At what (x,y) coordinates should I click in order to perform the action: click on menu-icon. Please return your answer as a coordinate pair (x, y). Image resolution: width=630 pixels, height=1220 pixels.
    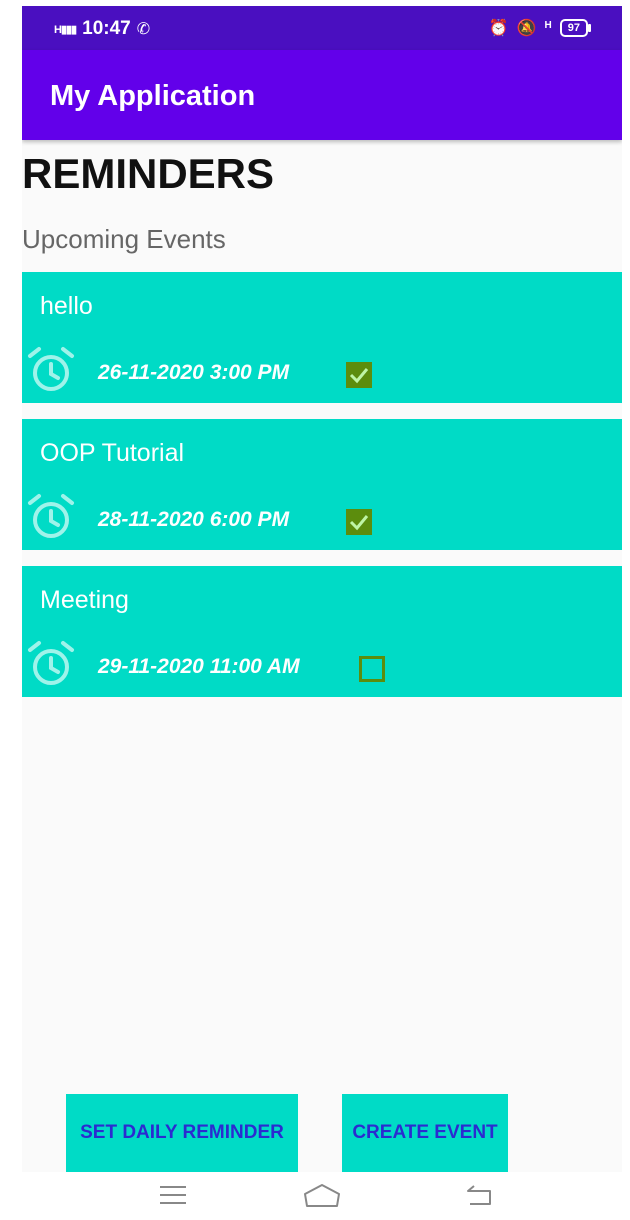
    Looking at the image, I should click on (173, 1195).